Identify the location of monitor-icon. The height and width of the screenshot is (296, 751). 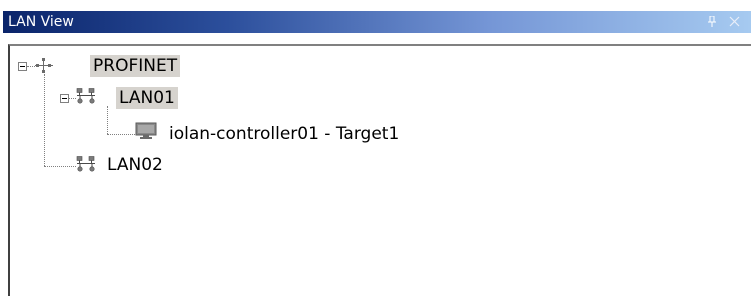
(146, 130).